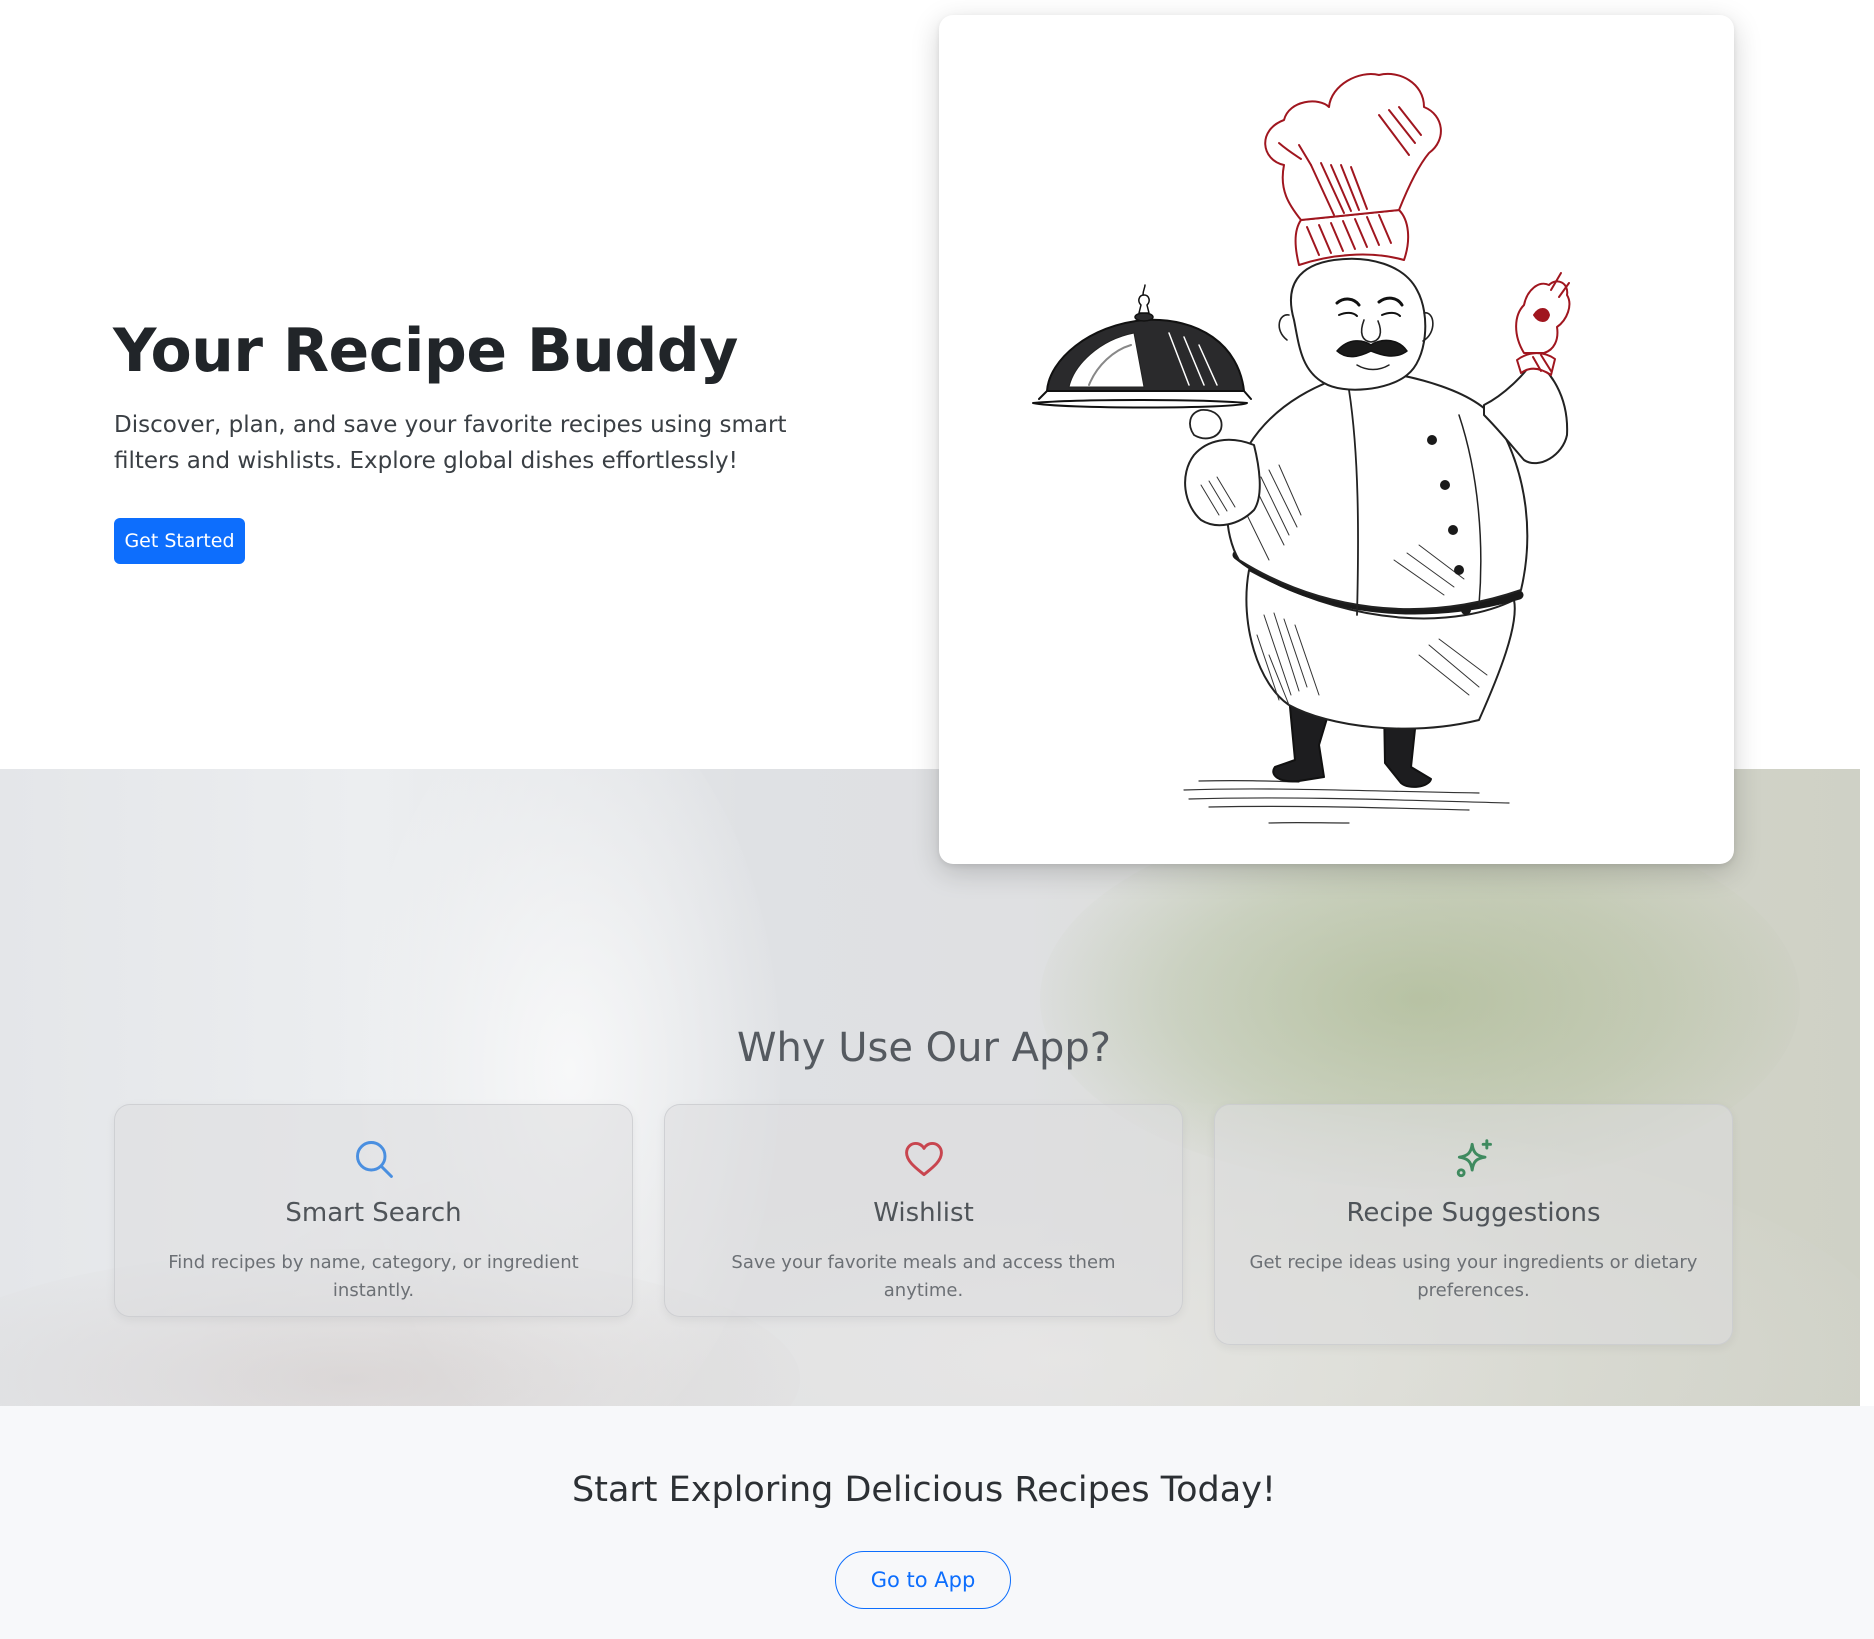  What do you see at coordinates (1473, 1213) in the screenshot?
I see `feature-title: Recipe Suggestions` at bounding box center [1473, 1213].